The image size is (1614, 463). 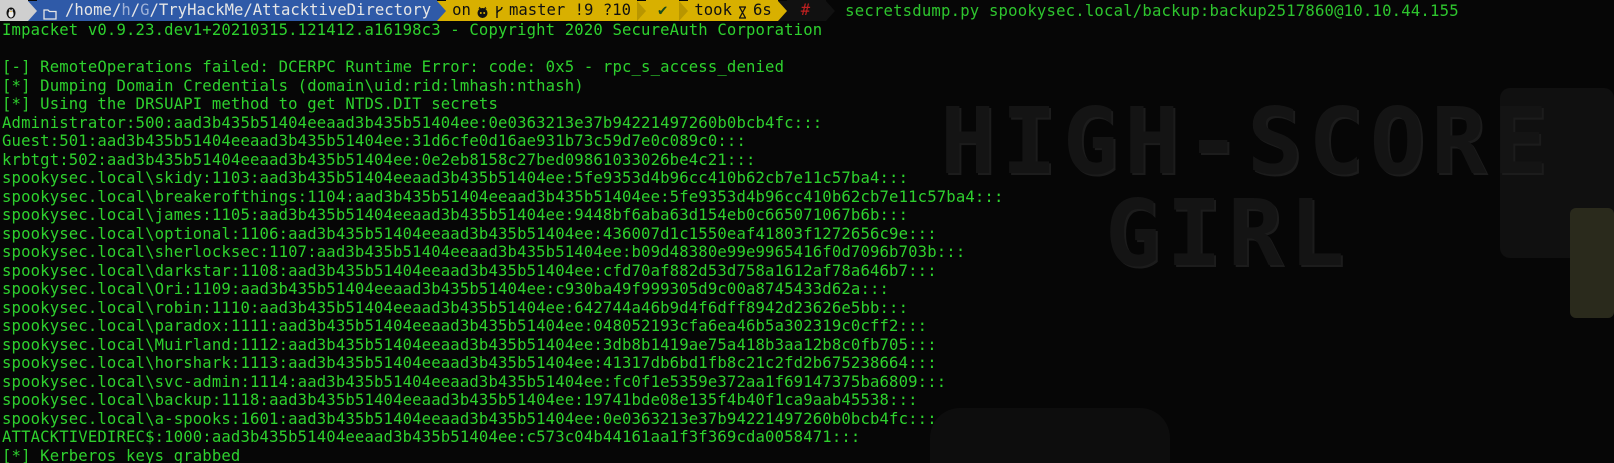 I want to click on path-prefix: /home/, so click(x=93, y=10).